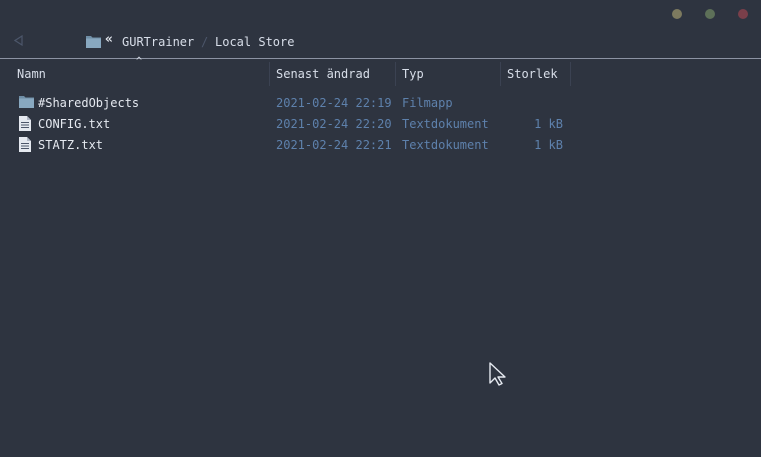  Describe the element at coordinates (677, 14) in the screenshot. I see `minimize-button` at that location.